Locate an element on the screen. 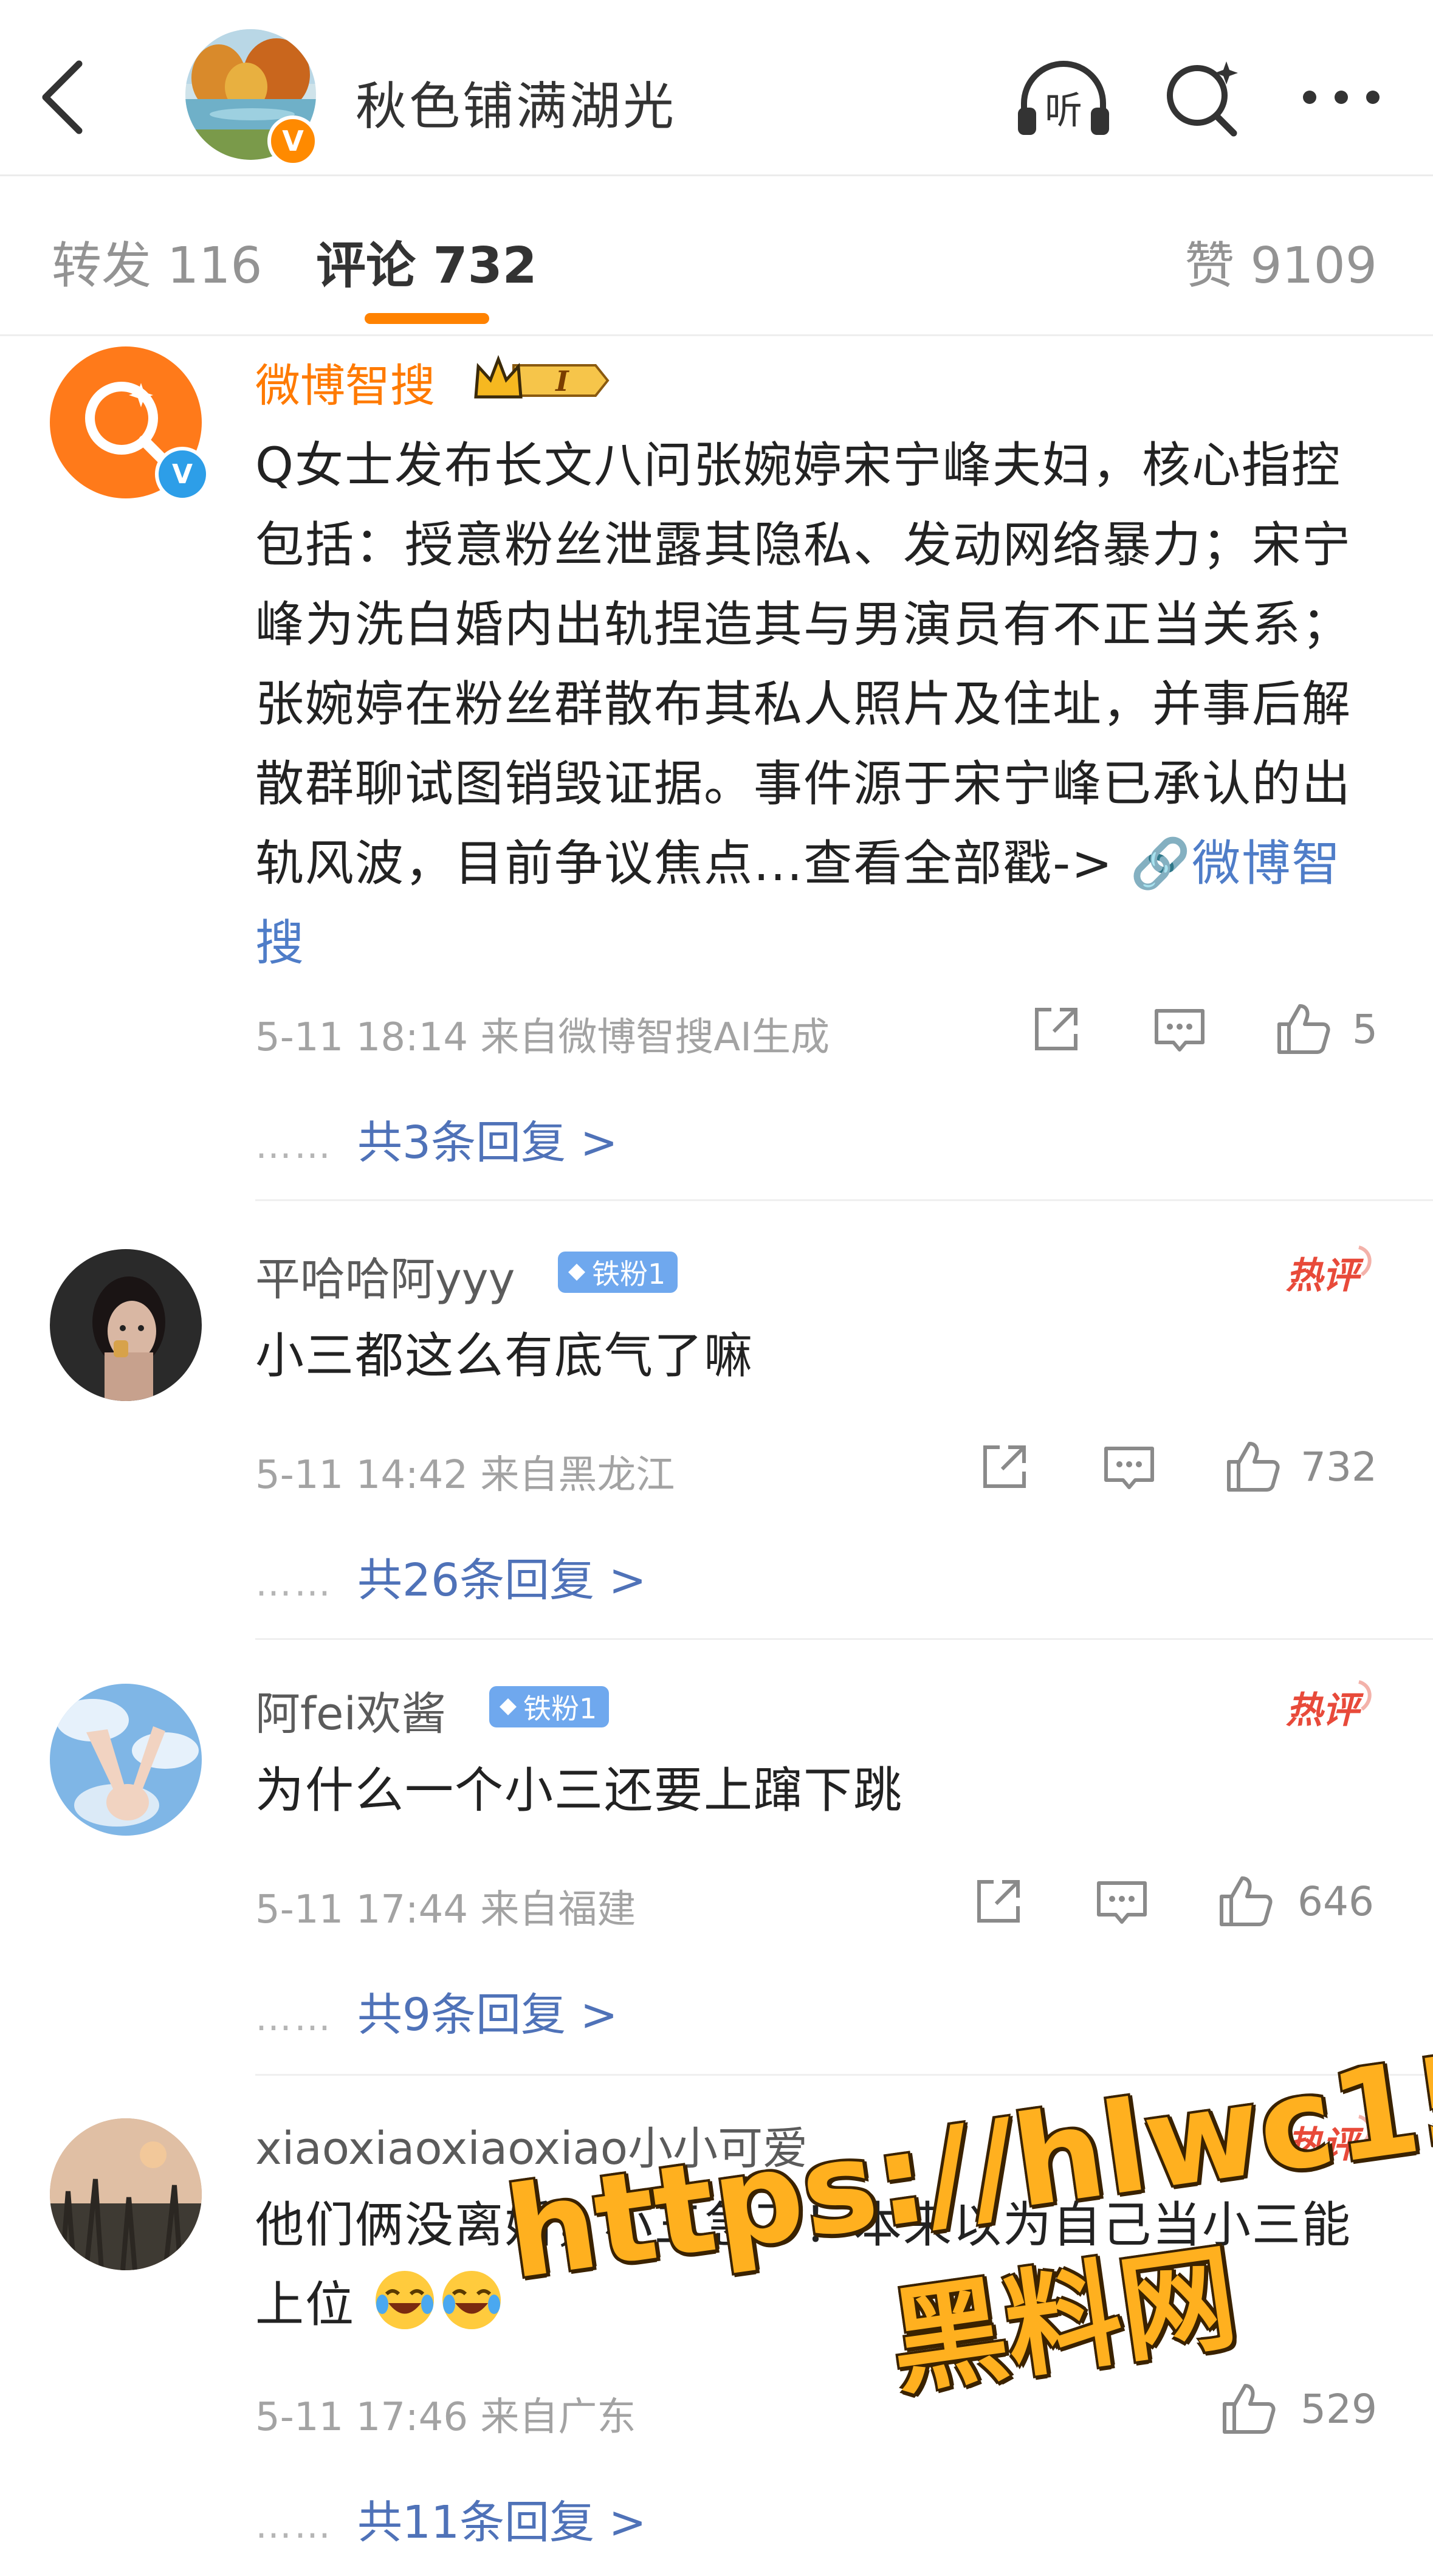  view-replies-link: …… 共26条回复 > is located at coordinates (451, 1577).